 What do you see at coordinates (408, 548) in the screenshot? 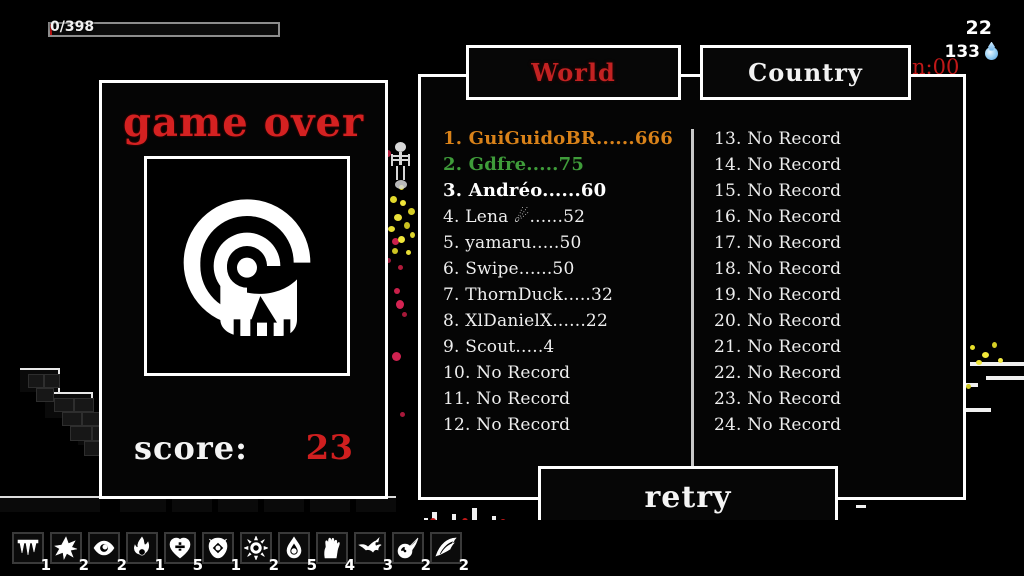
I see `comet-spiral-icon` at bounding box center [408, 548].